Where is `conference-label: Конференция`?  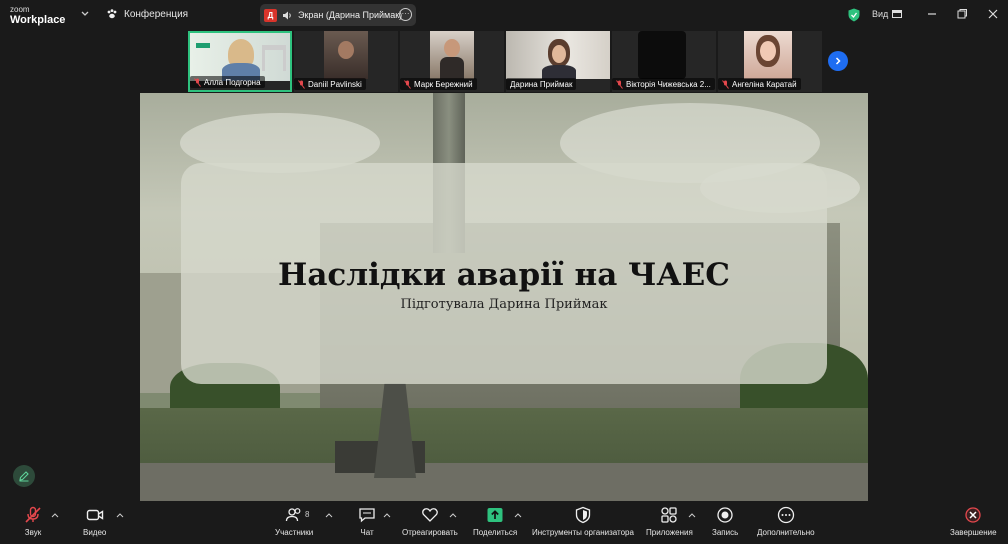
conference-label: Конференция is located at coordinates (156, 14).